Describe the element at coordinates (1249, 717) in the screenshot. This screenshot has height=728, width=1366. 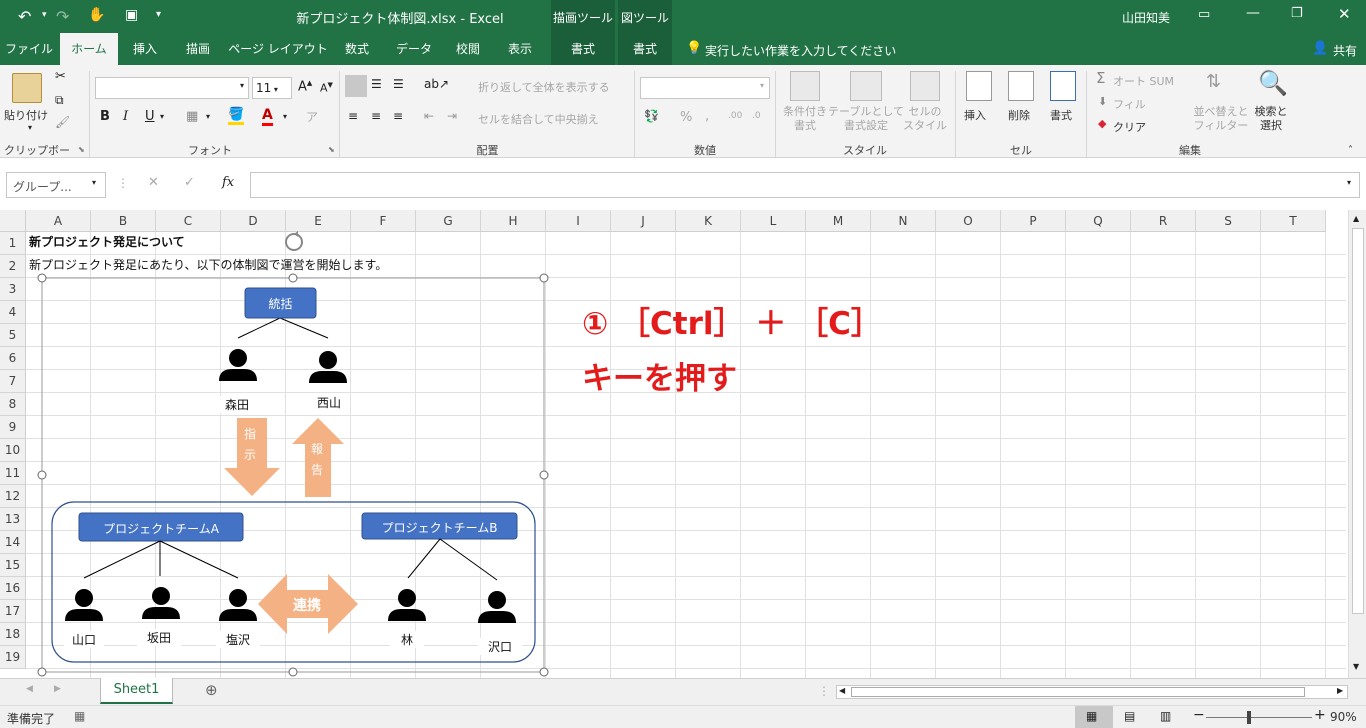
I see `zoom-slider-thumb` at that location.